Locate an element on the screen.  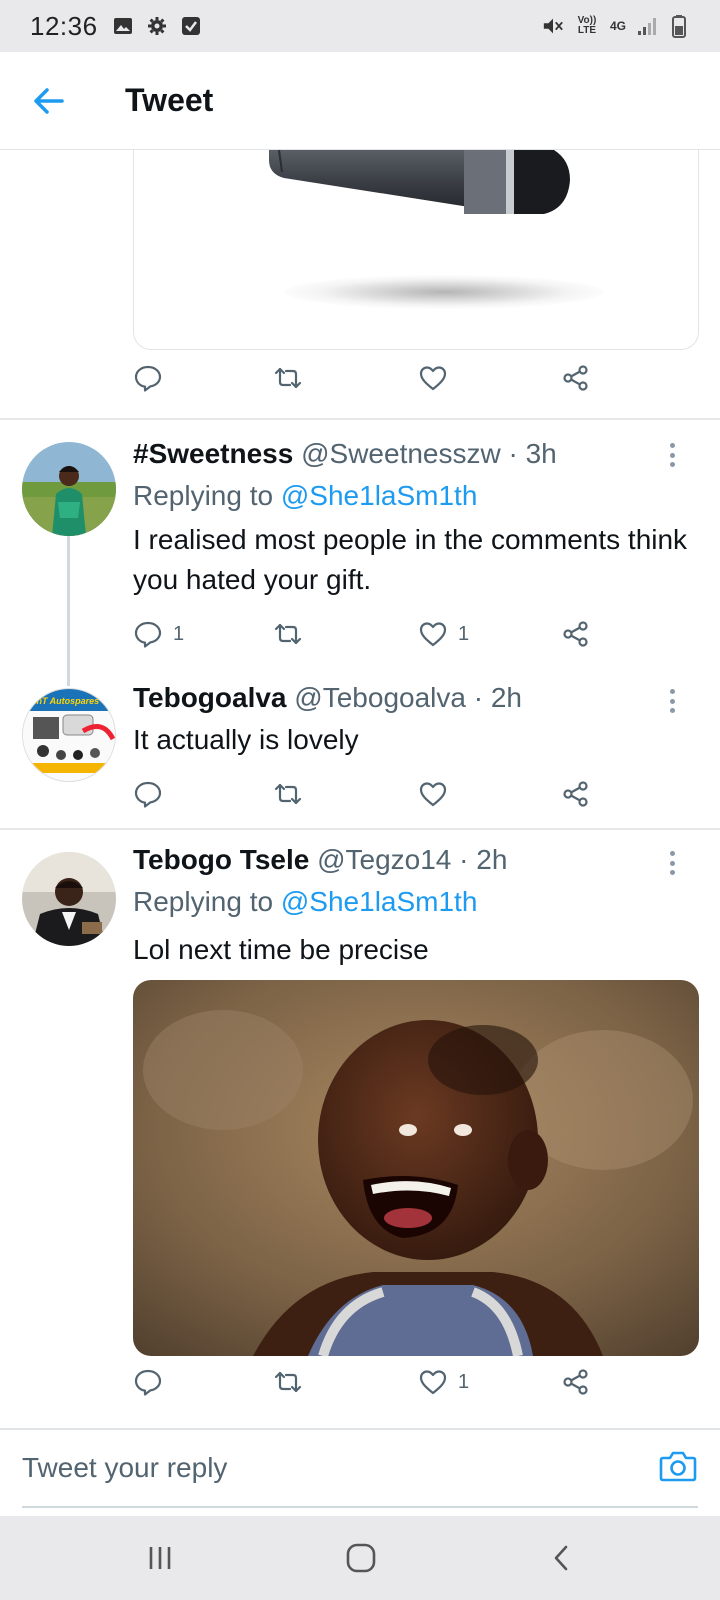
gear-icon is located at coordinates (157, 26).